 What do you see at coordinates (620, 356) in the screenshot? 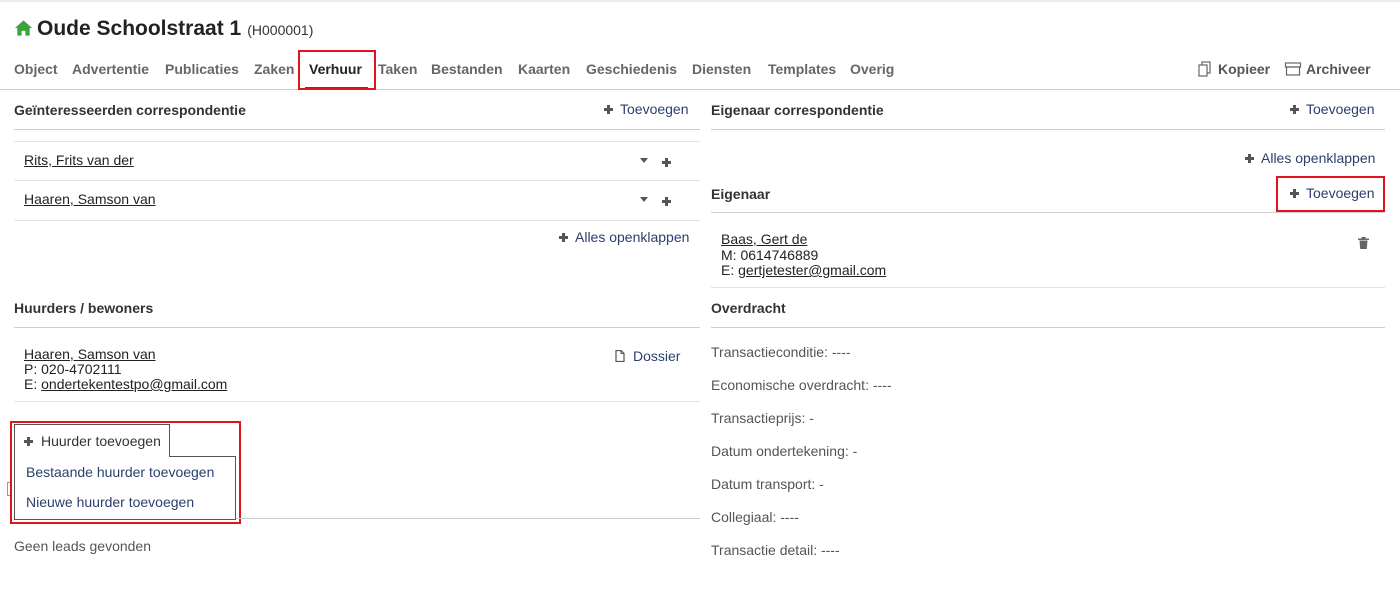
I see `file-icon` at bounding box center [620, 356].